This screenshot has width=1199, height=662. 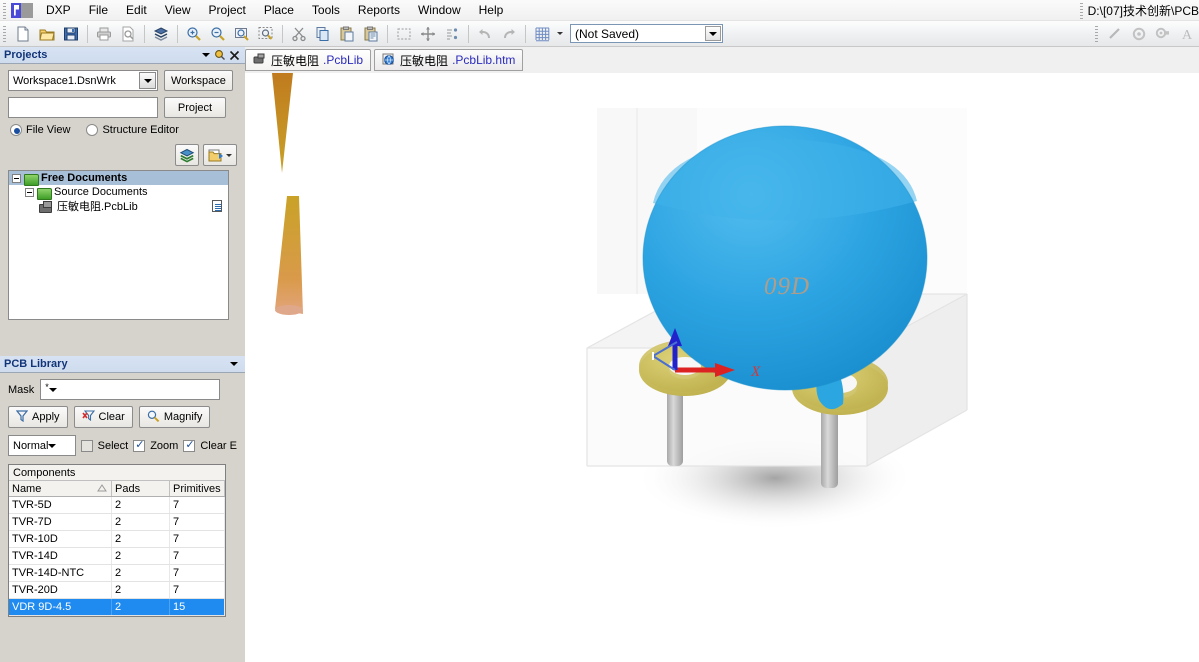 I want to click on column-header-name: Name, so click(x=60, y=488).